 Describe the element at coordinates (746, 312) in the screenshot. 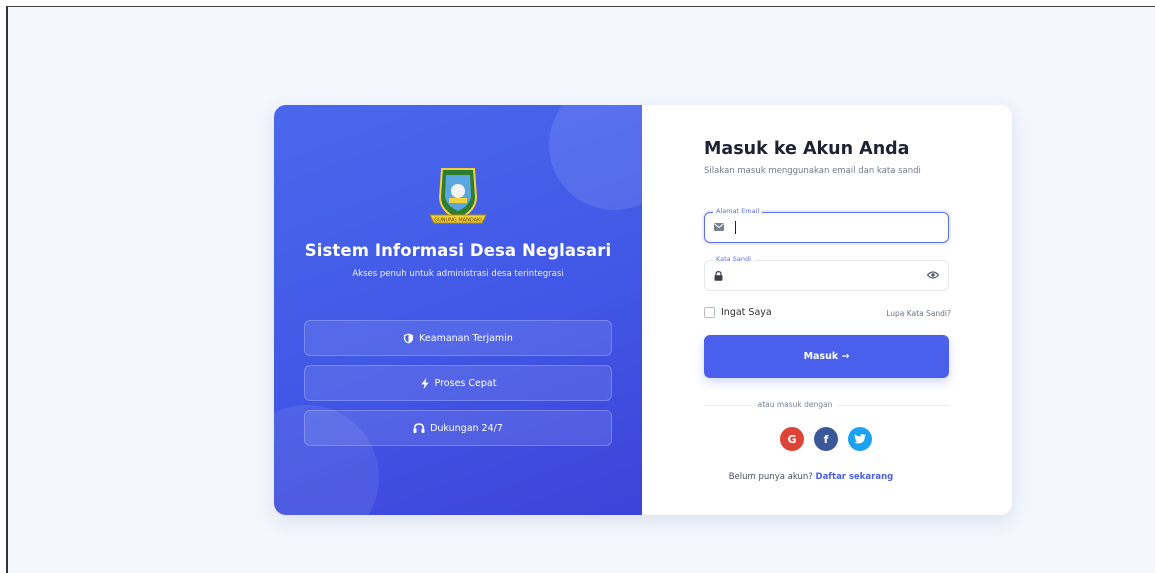

I see `remember-label: Ingat Saya` at that location.